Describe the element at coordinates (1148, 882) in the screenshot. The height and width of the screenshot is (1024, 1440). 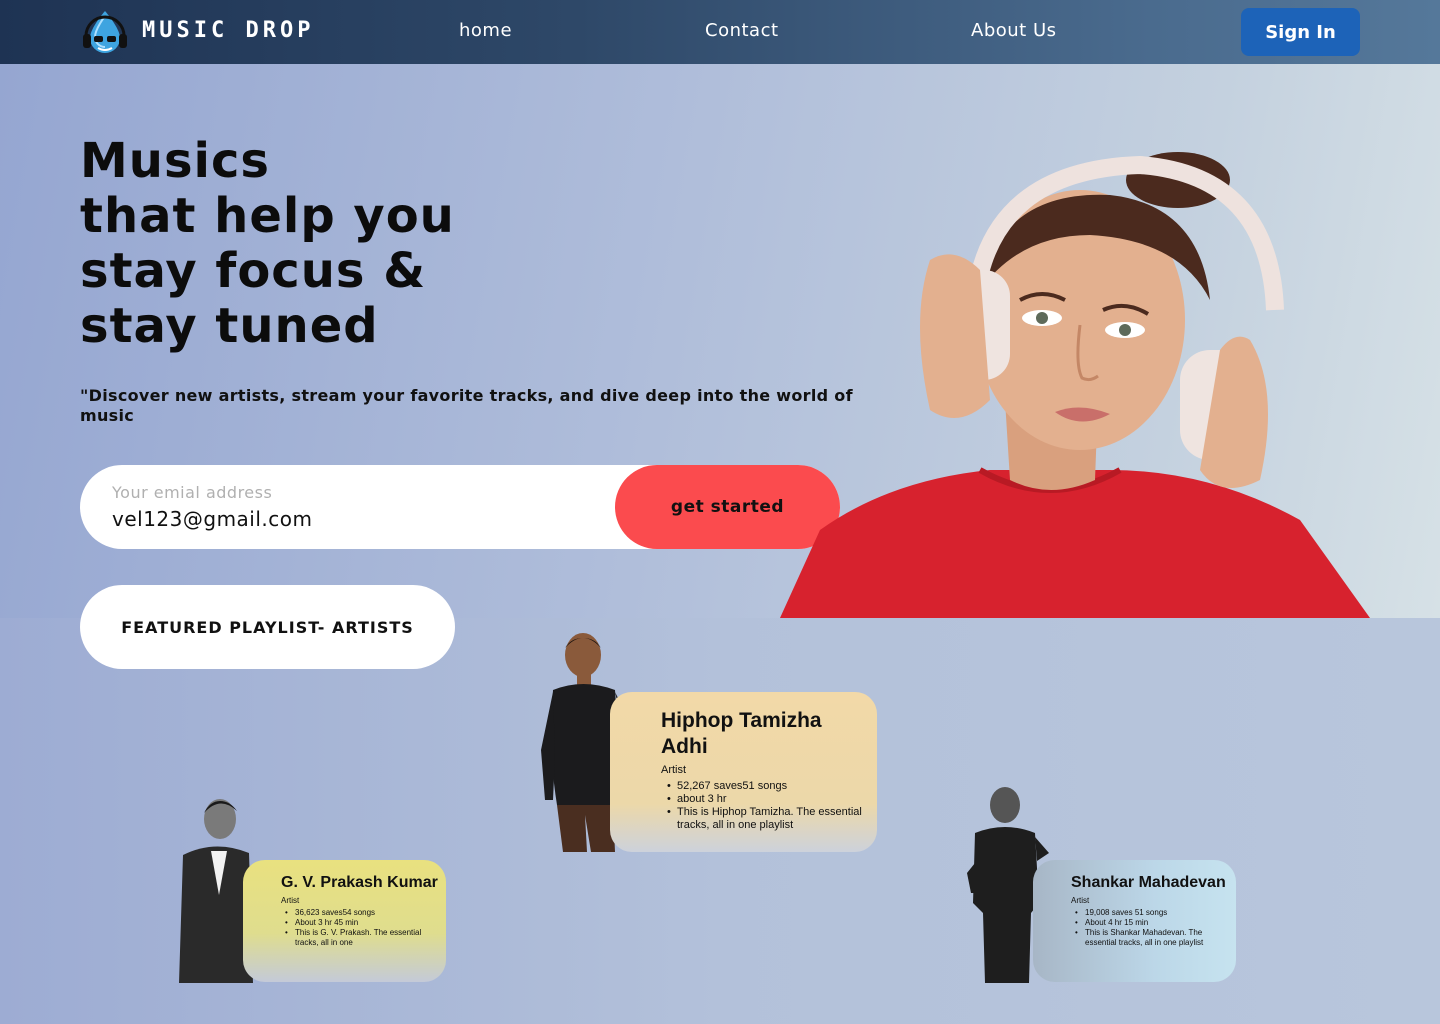
I see `artist-name: Shankar Mahadevan` at that location.